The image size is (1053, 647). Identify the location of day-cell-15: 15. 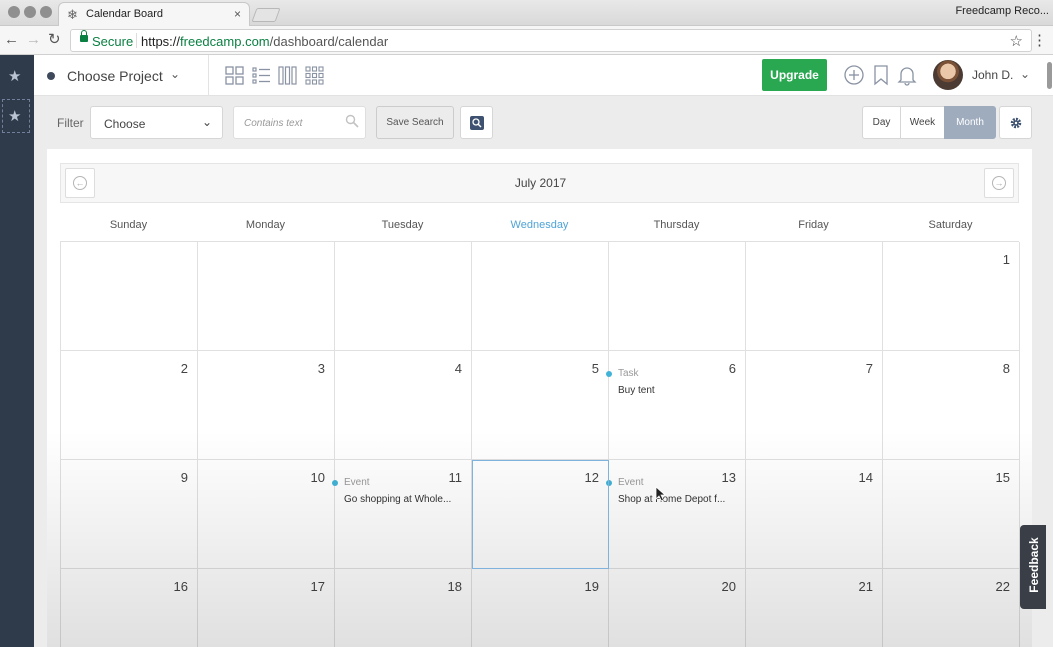
(951, 514).